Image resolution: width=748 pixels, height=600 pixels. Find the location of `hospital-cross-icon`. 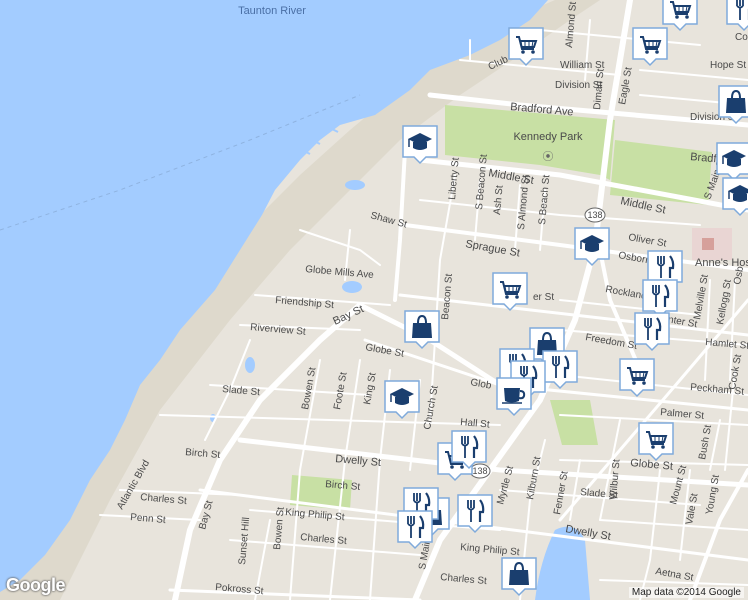

hospital-cross-icon is located at coordinates (708, 244).